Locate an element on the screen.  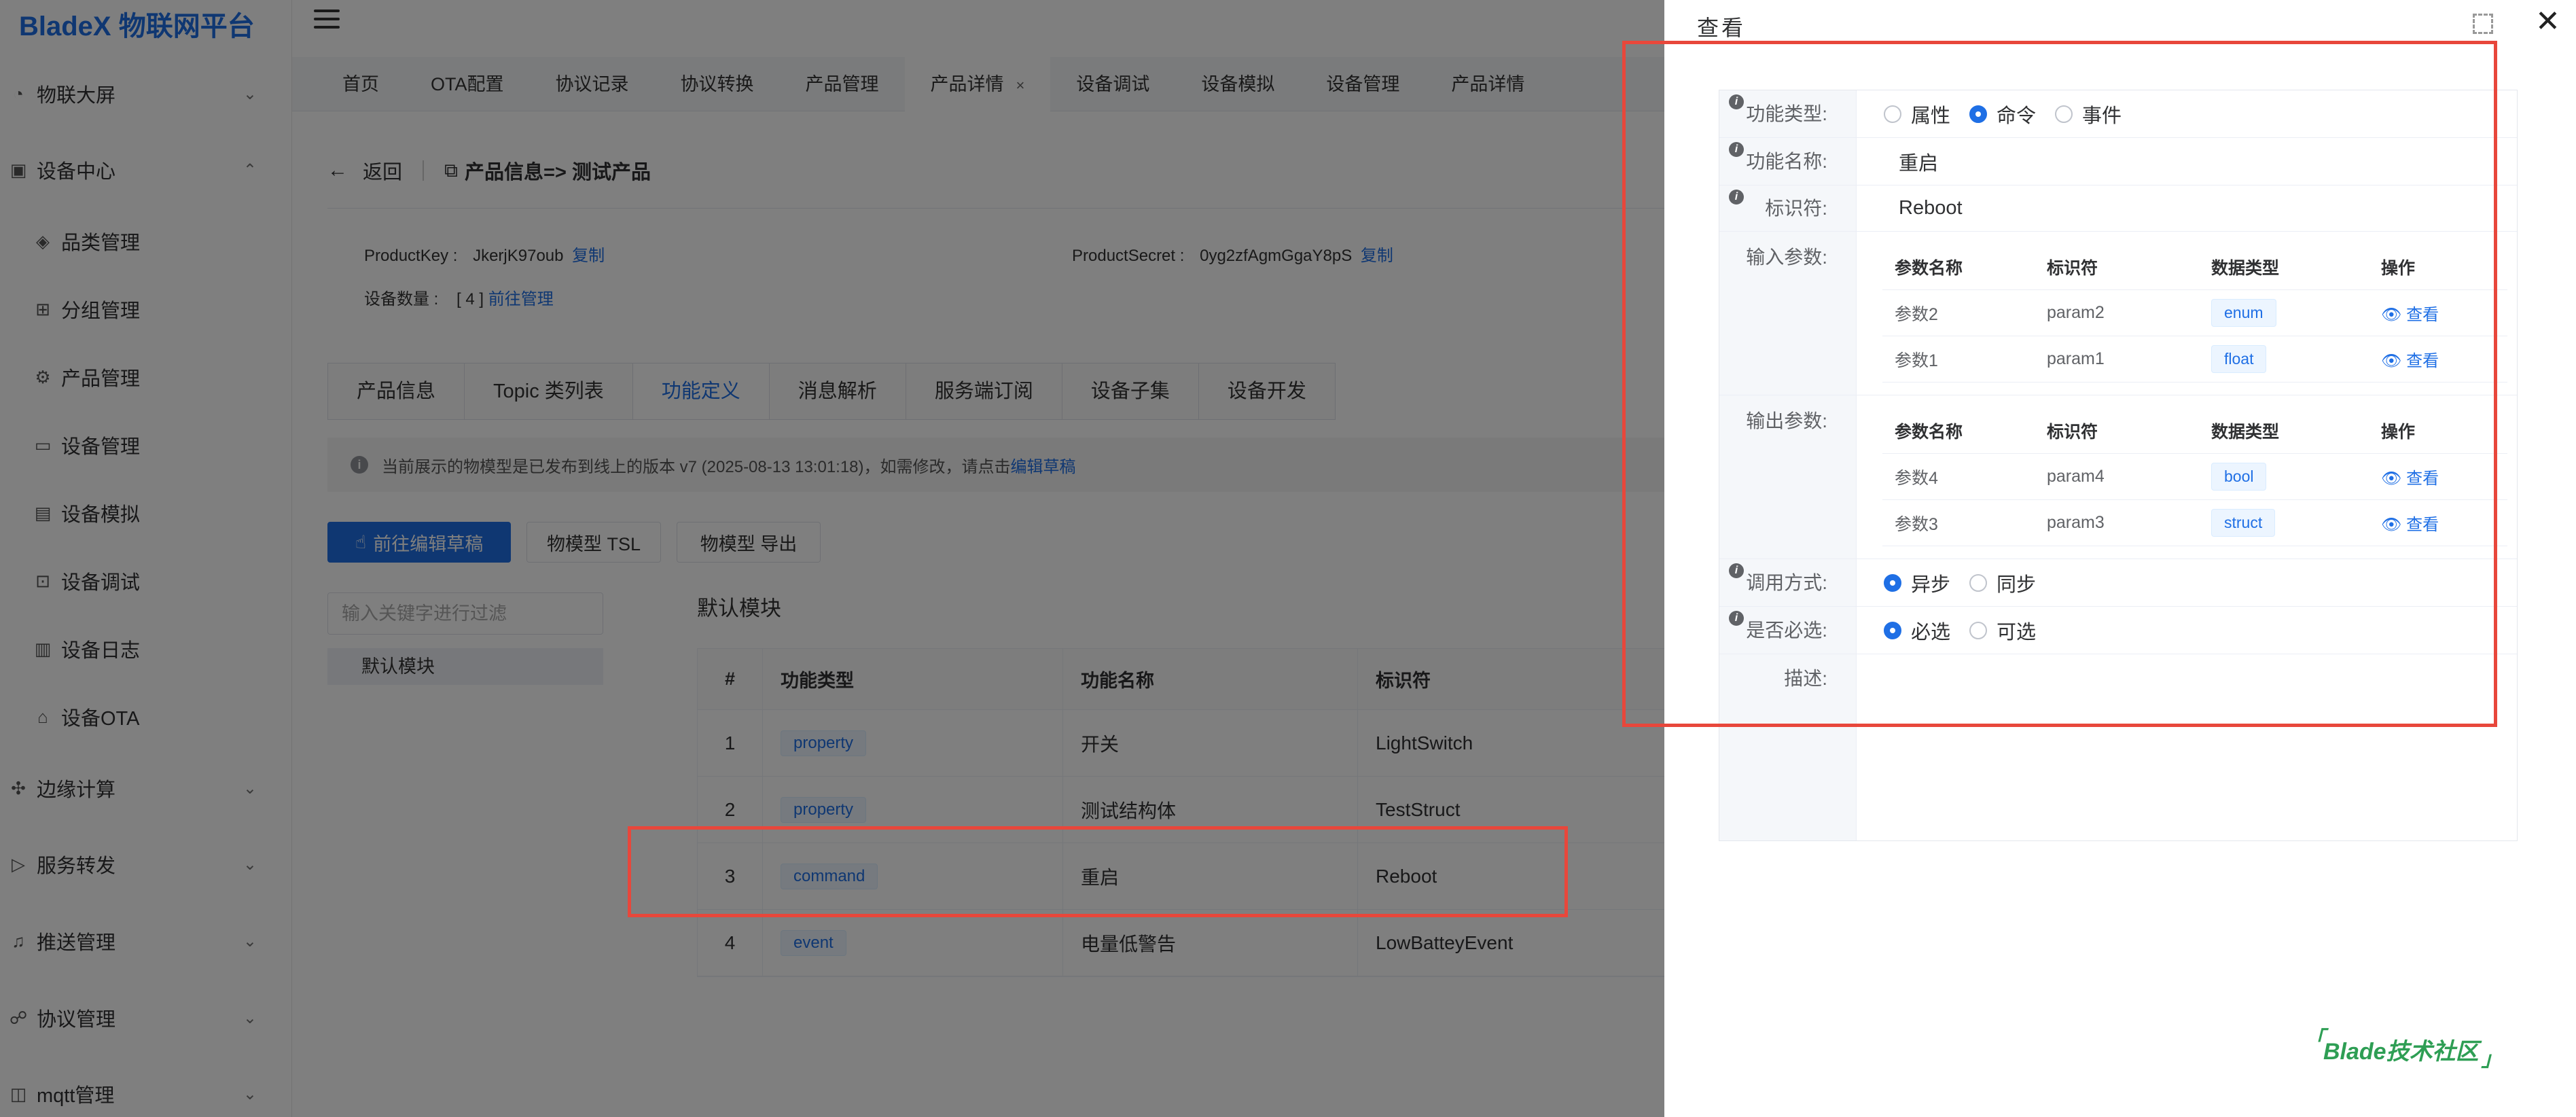
watermark-logo: Blade技术社区 is located at coordinates (2402, 1047).